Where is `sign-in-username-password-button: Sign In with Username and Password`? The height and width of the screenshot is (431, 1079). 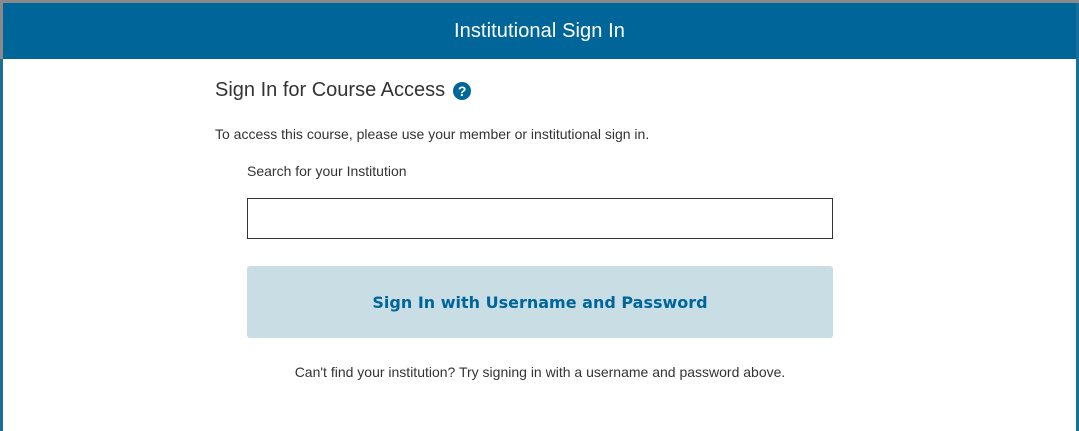 sign-in-username-password-button: Sign In with Username and Password is located at coordinates (540, 302).